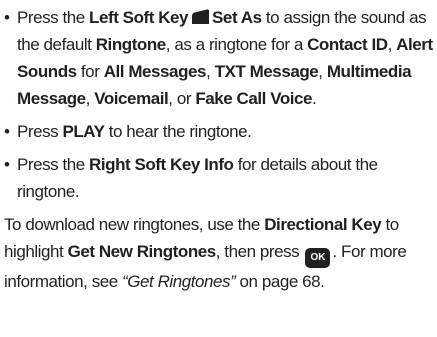 The height and width of the screenshot is (337, 437). What do you see at coordinates (318, 258) in the screenshot?
I see `ok-key-icon: OK` at bounding box center [318, 258].